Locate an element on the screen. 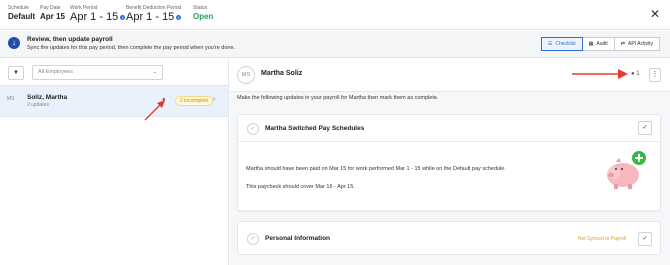  chevron-right-icon: › is located at coordinates (214, 99).